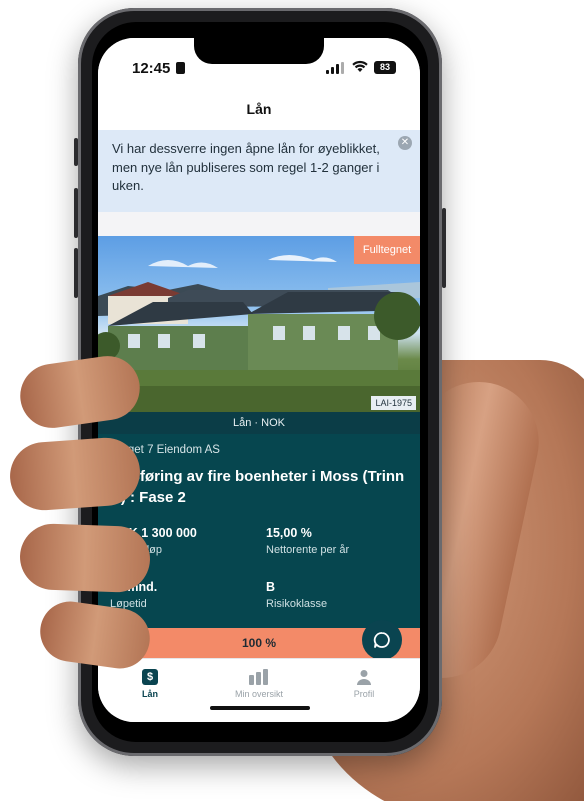 The image size is (584, 801). I want to click on volume-up-button, so click(76, 213).